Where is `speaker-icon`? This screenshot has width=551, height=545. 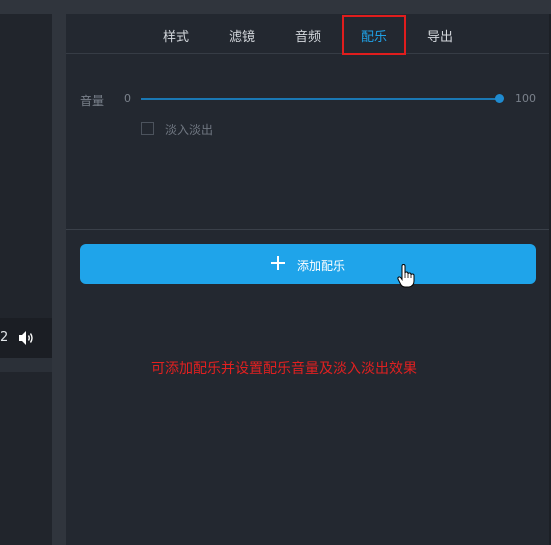 speaker-icon is located at coordinates (26, 338).